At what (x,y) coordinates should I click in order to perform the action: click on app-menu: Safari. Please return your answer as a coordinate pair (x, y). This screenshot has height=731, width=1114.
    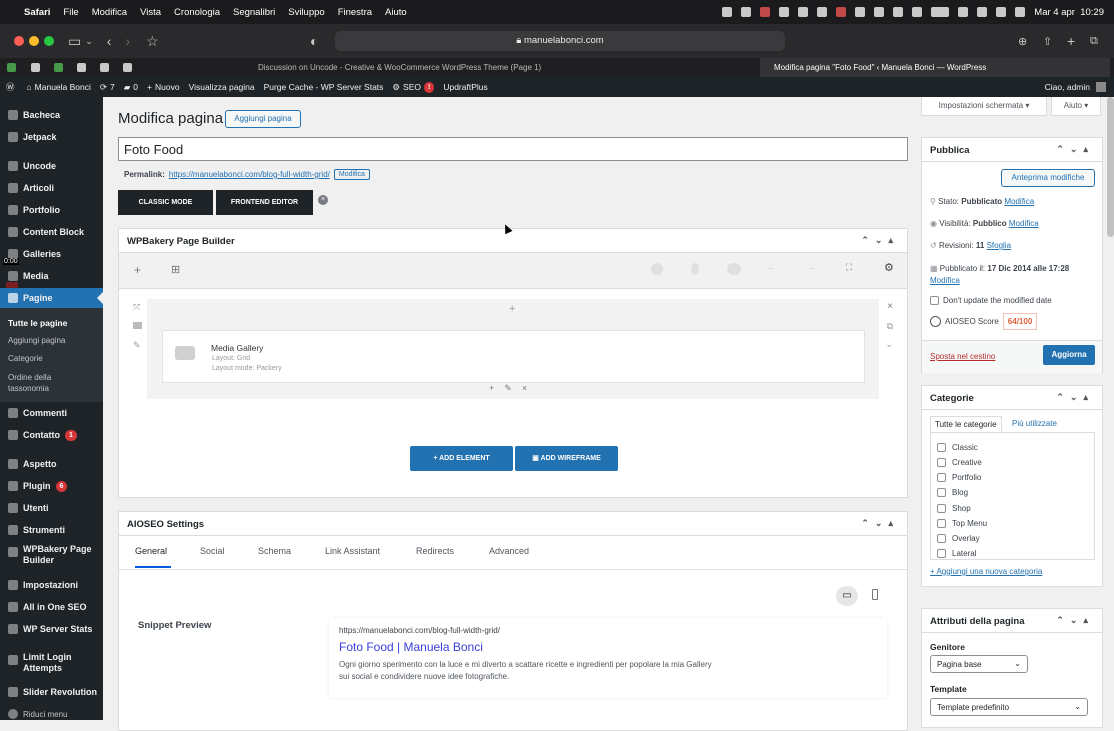
    Looking at the image, I should click on (37, 12).